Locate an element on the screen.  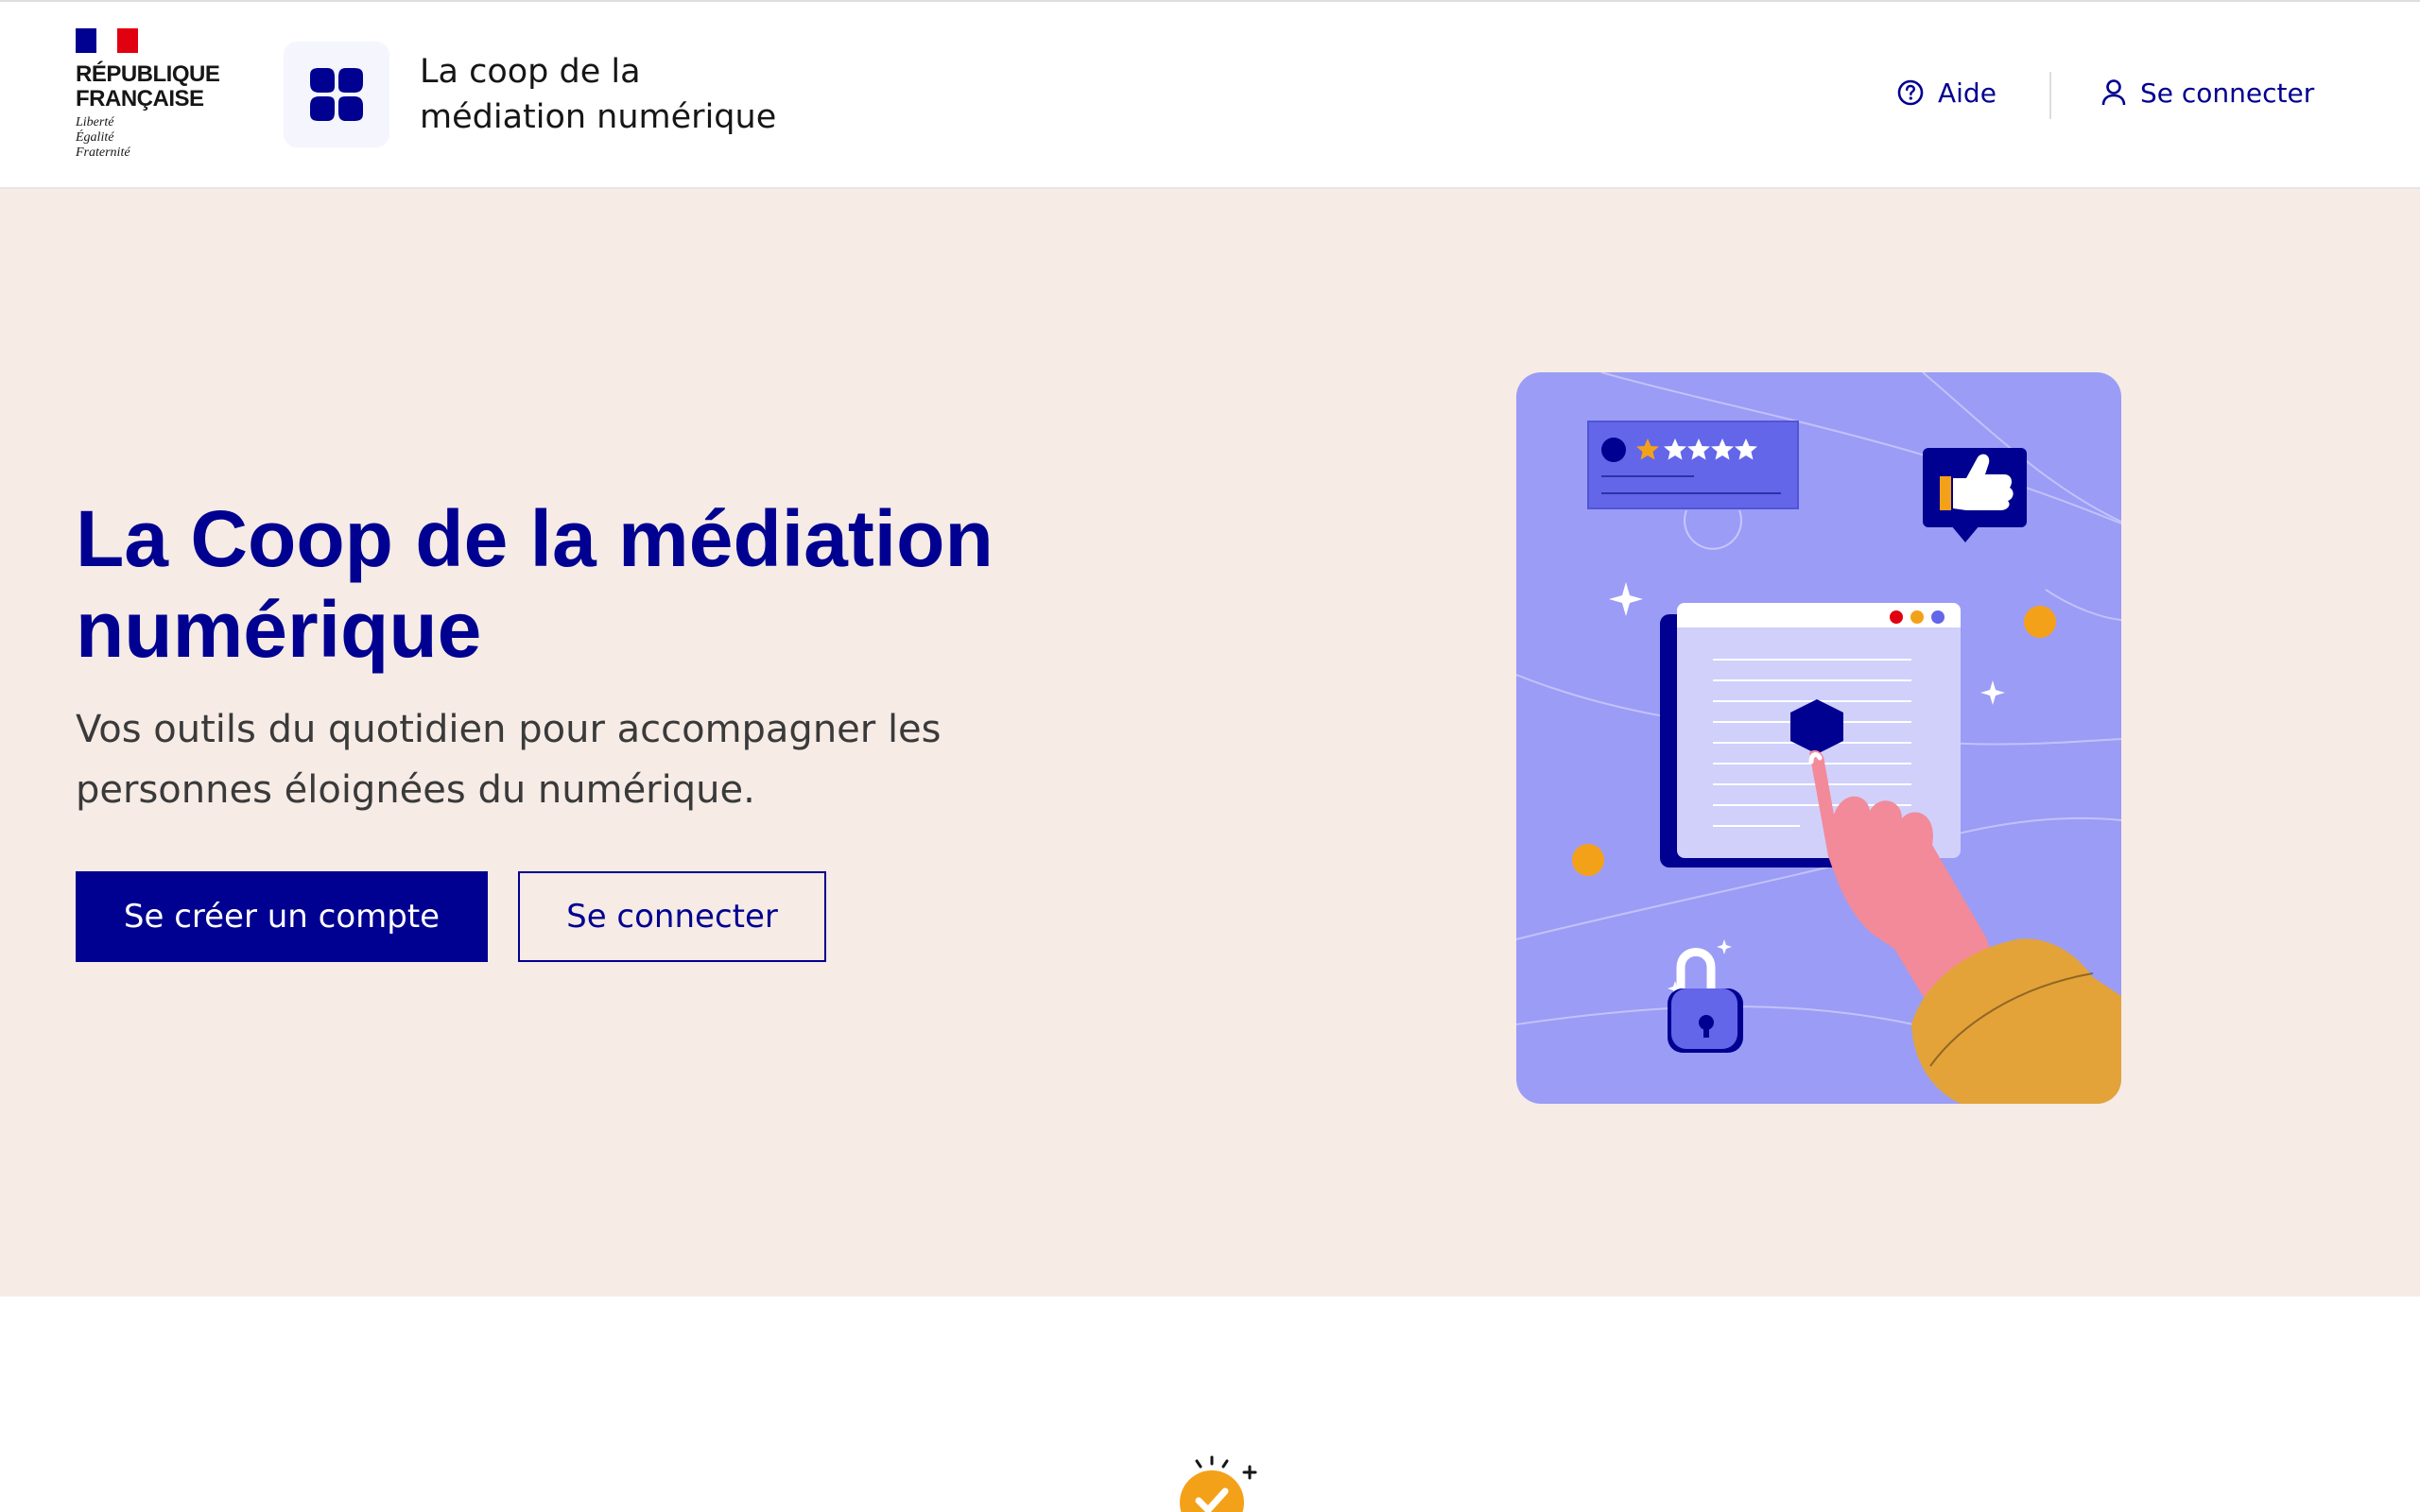
header-login-link: Se connecter is located at coordinates (2207, 92).